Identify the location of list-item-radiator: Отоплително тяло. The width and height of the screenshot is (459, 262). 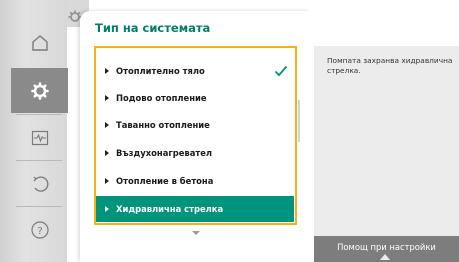
(195, 71).